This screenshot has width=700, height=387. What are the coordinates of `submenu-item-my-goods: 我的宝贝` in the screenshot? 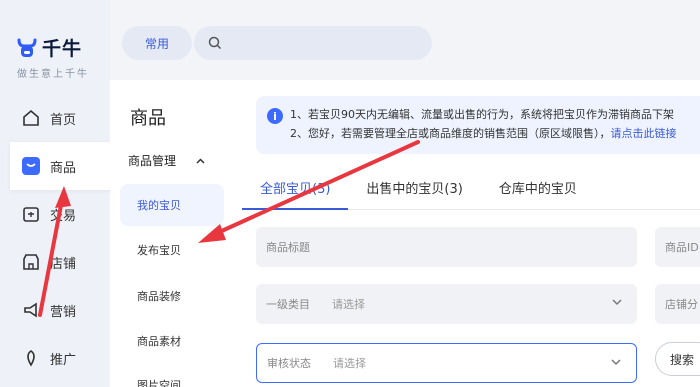 It's located at (172, 205).